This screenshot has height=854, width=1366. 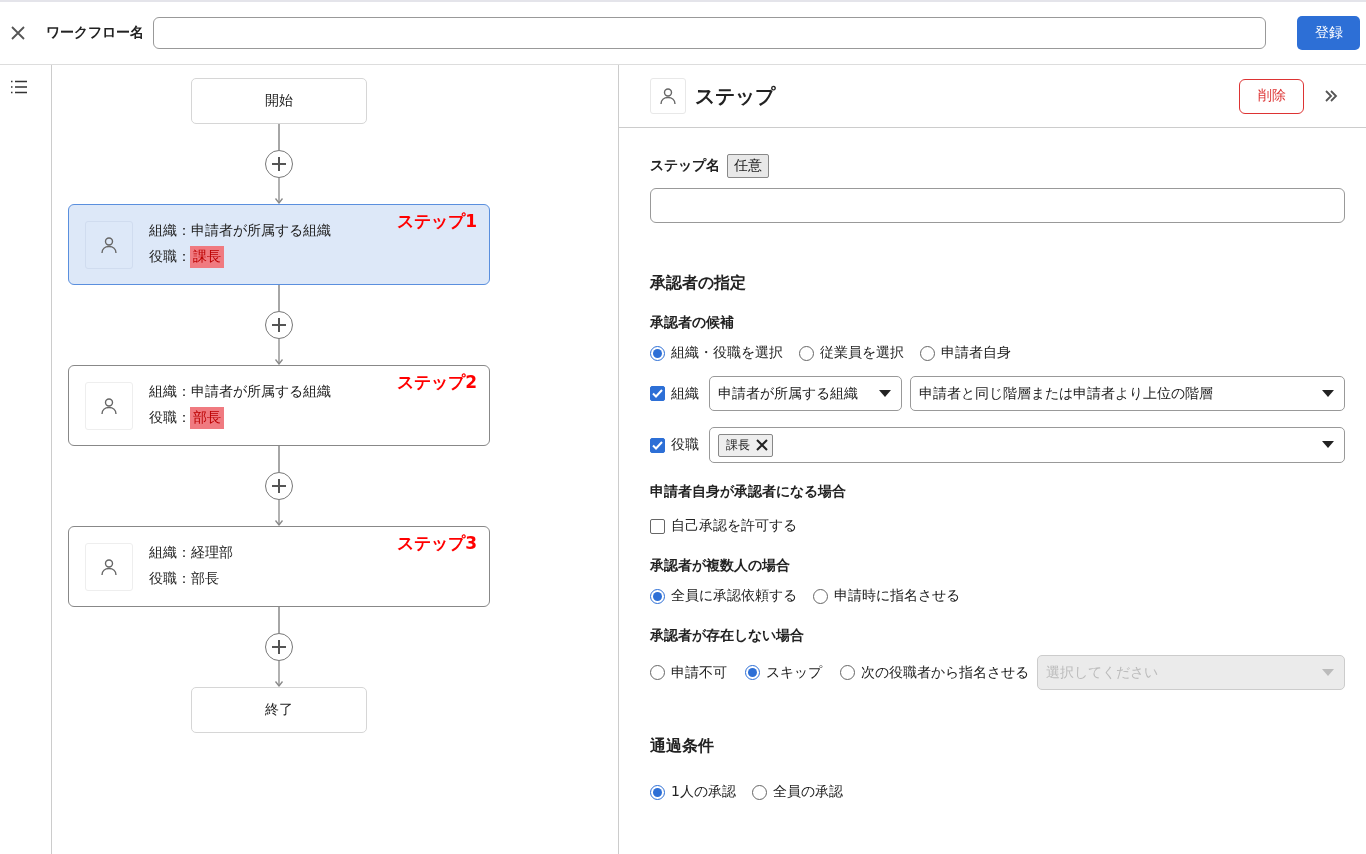 I want to click on collapse-button, so click(x=1331, y=96).